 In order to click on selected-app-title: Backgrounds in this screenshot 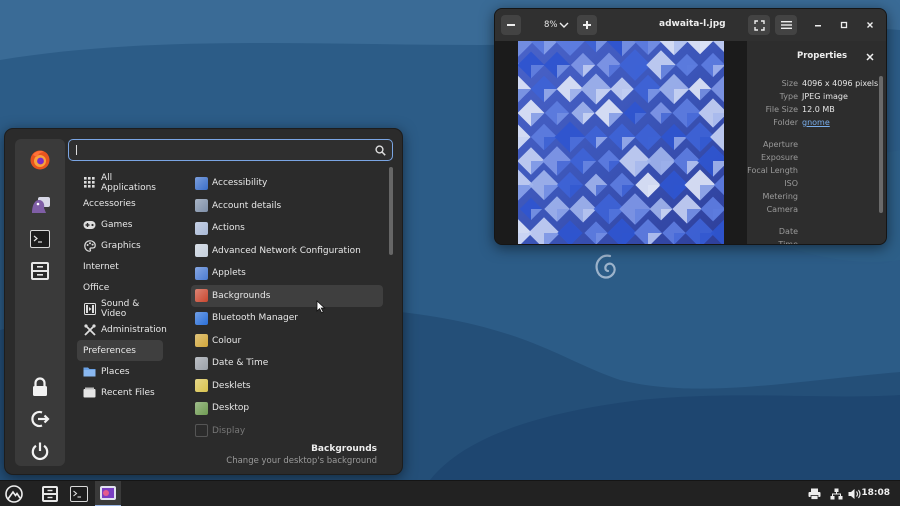, I will do `click(344, 449)`.